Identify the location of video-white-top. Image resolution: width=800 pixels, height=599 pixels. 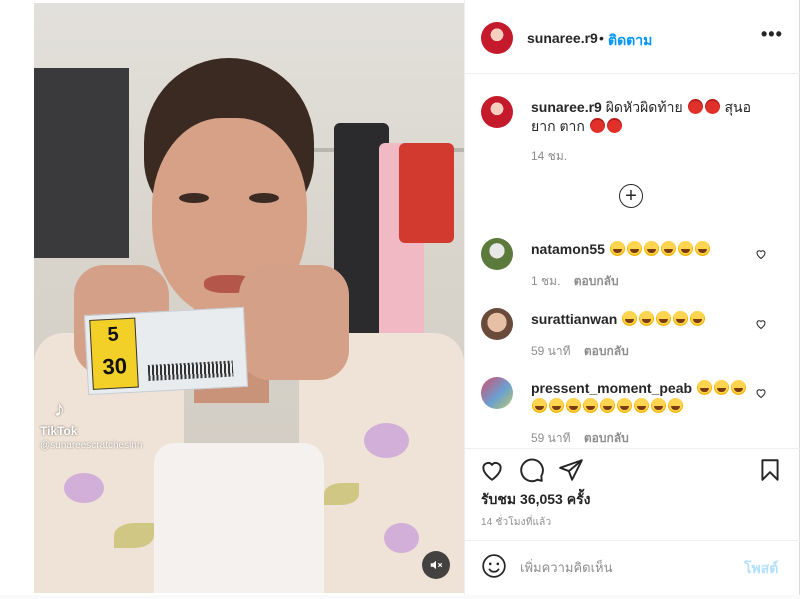
(239, 518).